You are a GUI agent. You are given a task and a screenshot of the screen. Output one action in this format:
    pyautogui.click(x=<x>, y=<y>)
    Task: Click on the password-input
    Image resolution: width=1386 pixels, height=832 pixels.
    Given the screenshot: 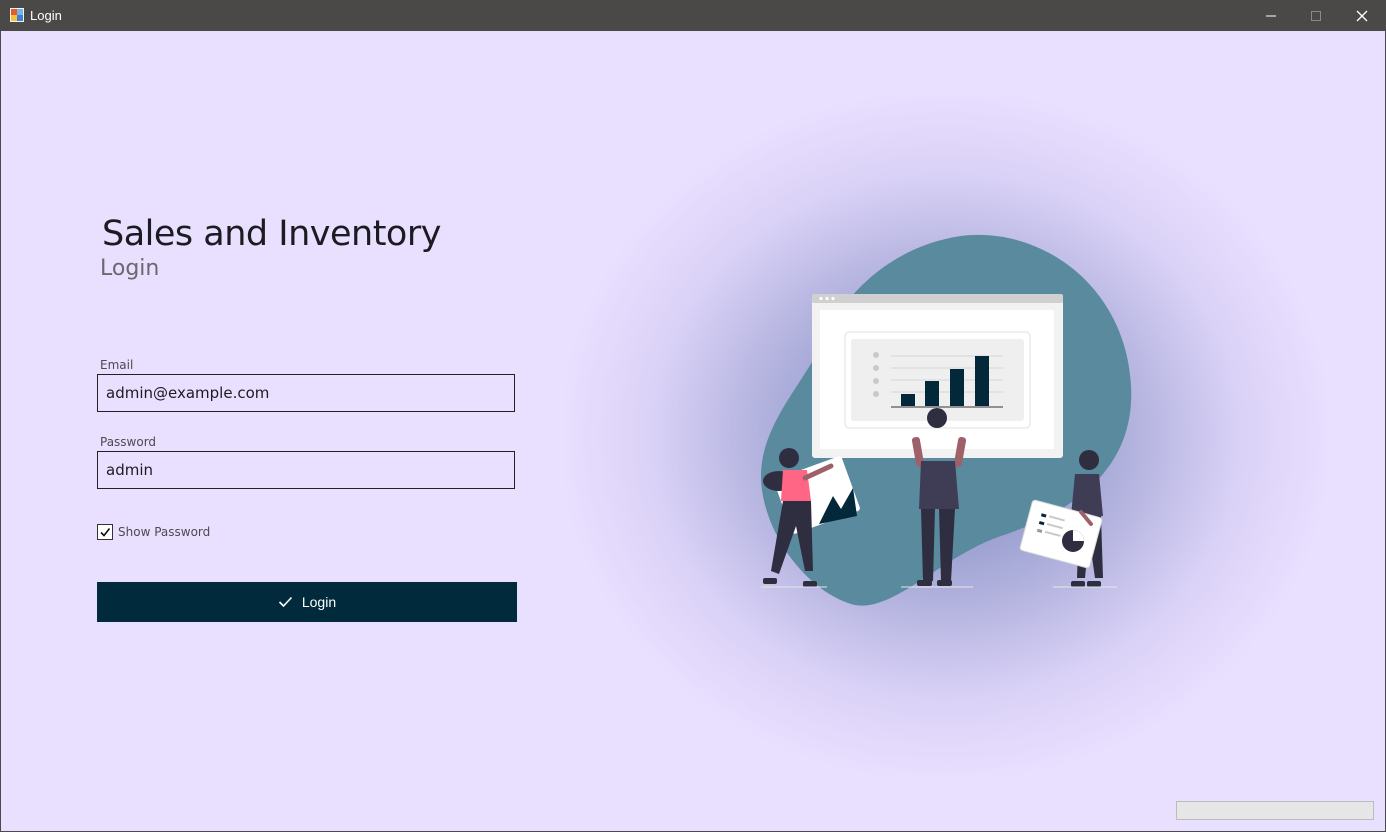 What is the action you would take?
    pyautogui.click(x=306, y=470)
    